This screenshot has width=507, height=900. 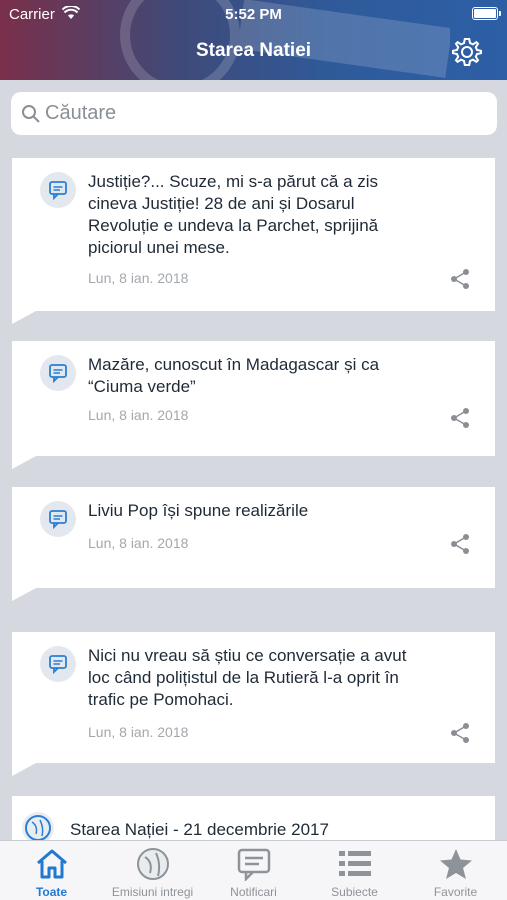 What do you see at coordinates (258, 511) in the screenshot?
I see `item-title: Liviu Pop își spune realizările` at bounding box center [258, 511].